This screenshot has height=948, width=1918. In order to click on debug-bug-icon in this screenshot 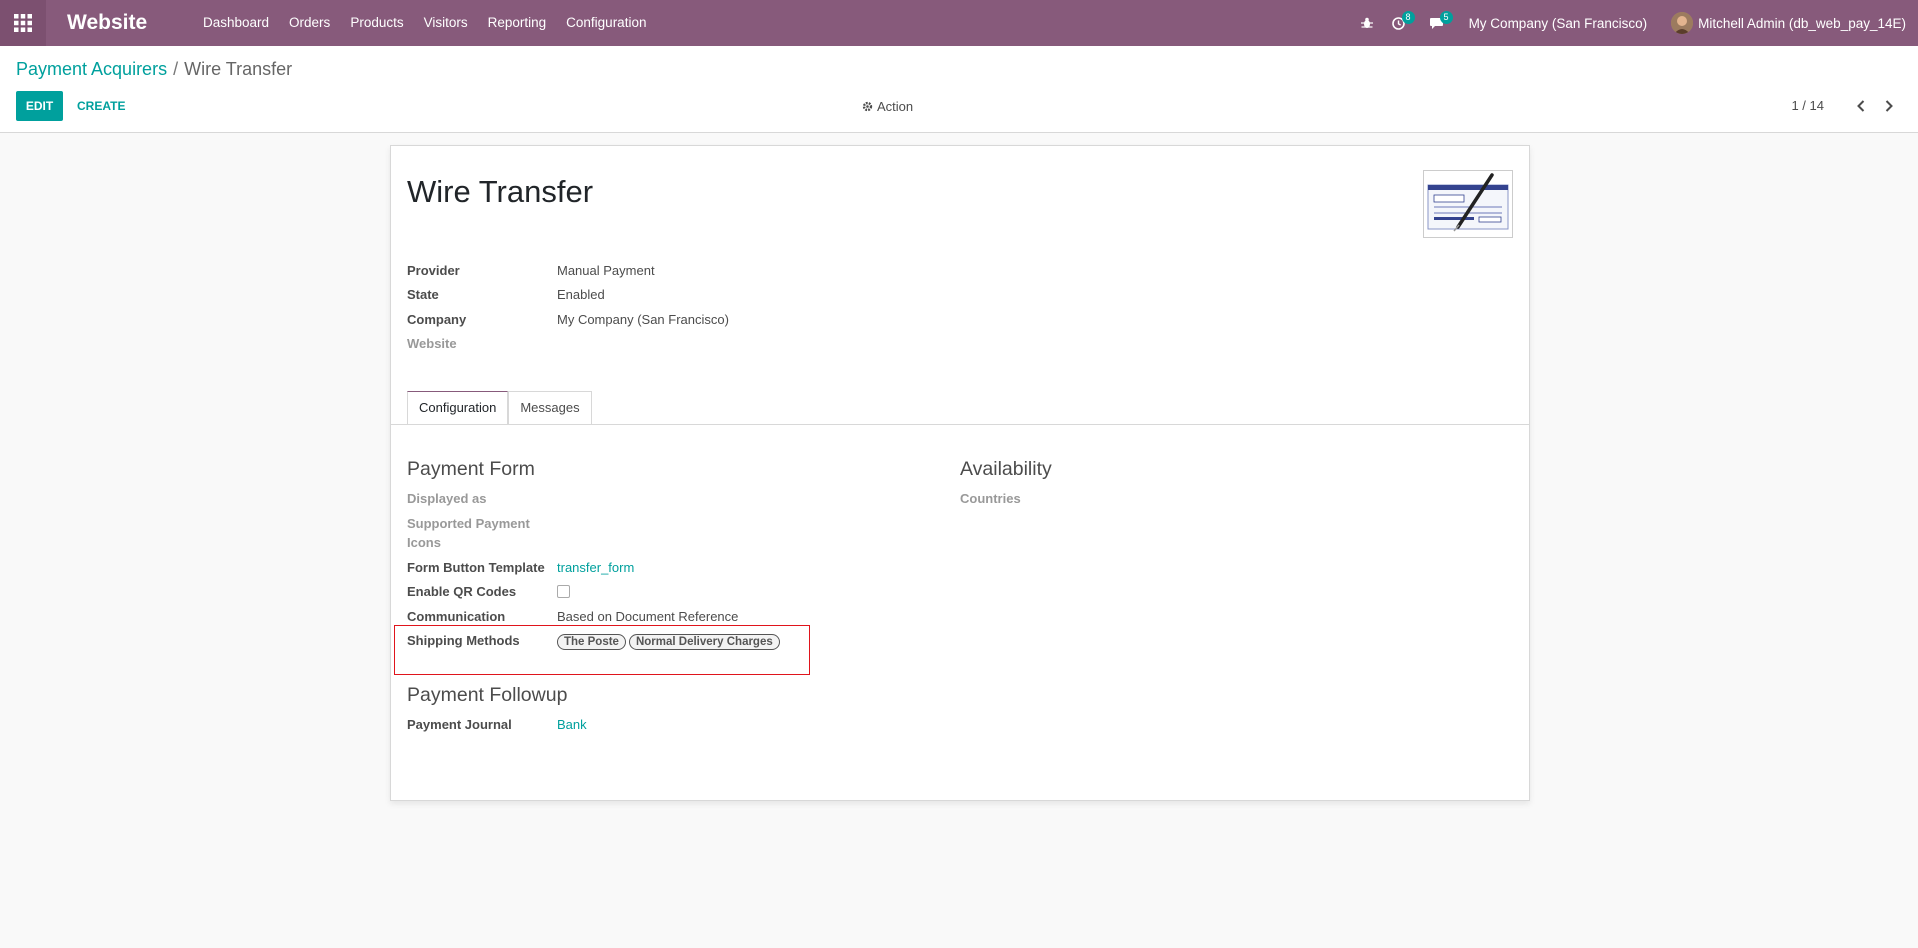, I will do `click(1367, 23)`.